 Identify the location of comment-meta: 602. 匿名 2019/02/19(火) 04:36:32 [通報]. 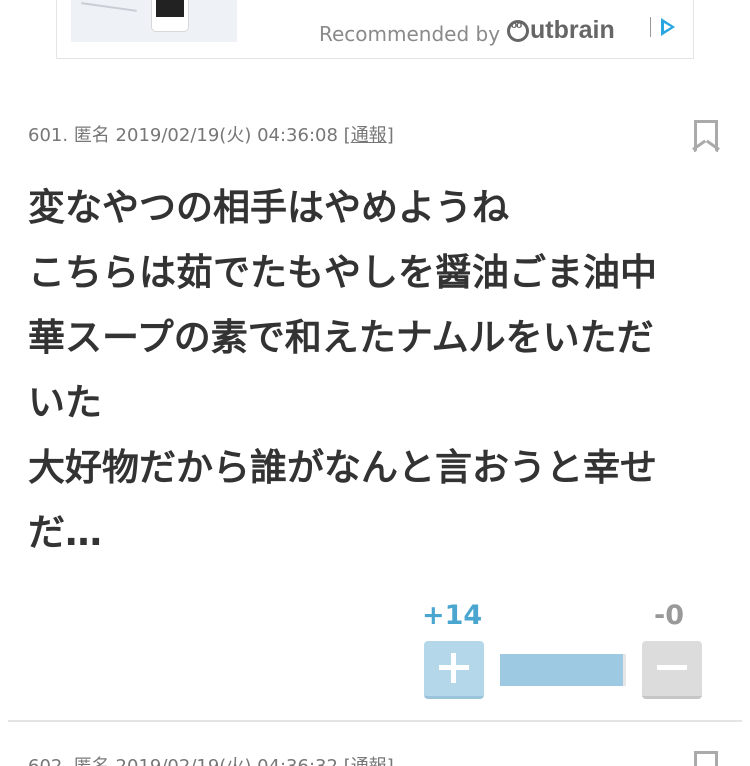
(211, 759).